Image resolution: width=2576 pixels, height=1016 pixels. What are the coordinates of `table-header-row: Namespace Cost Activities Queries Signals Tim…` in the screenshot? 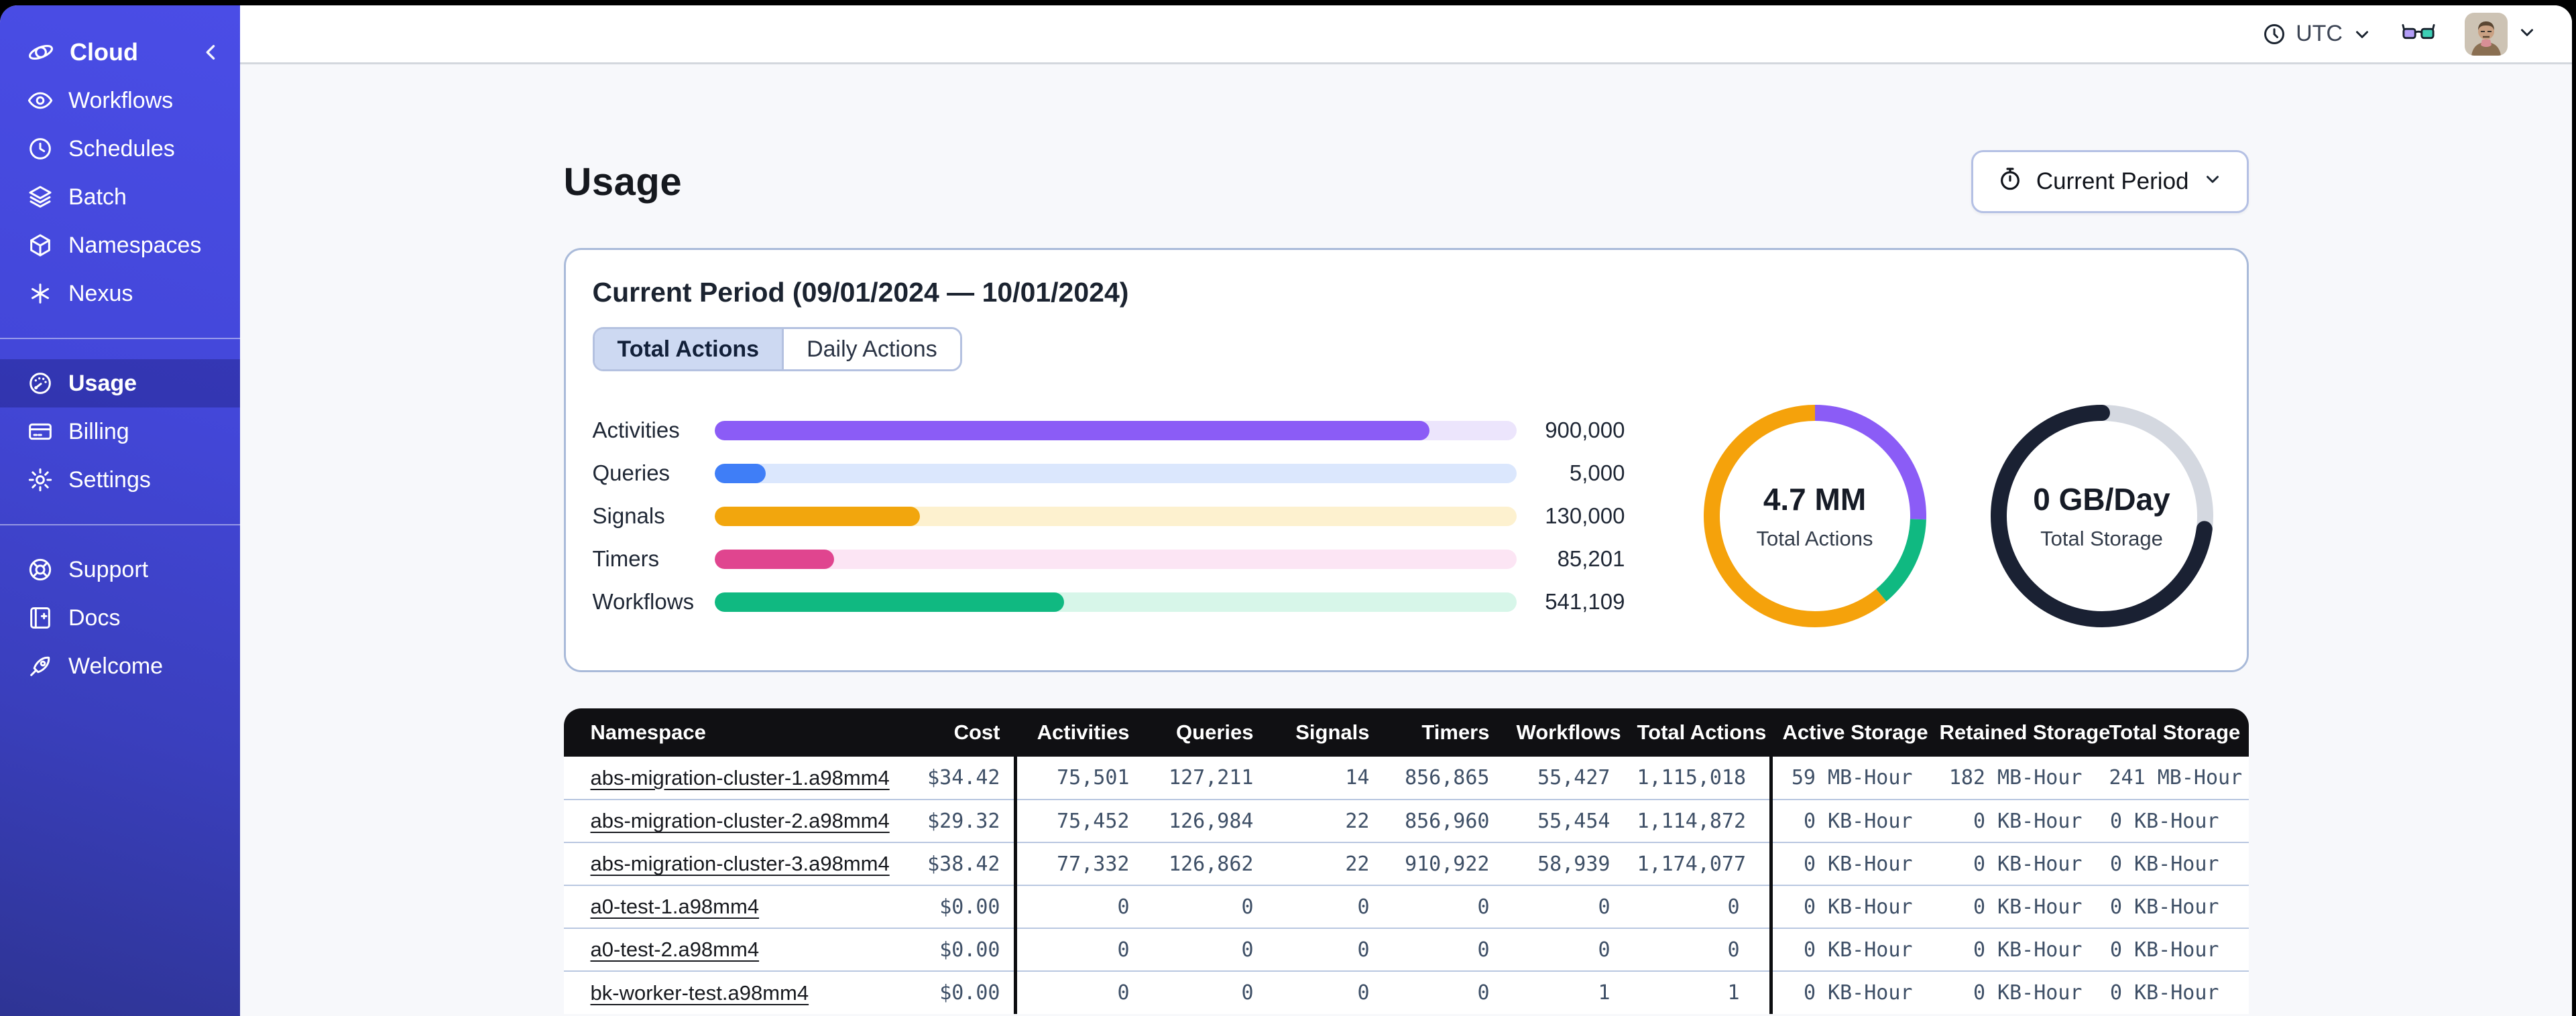 It's located at (1406, 732).